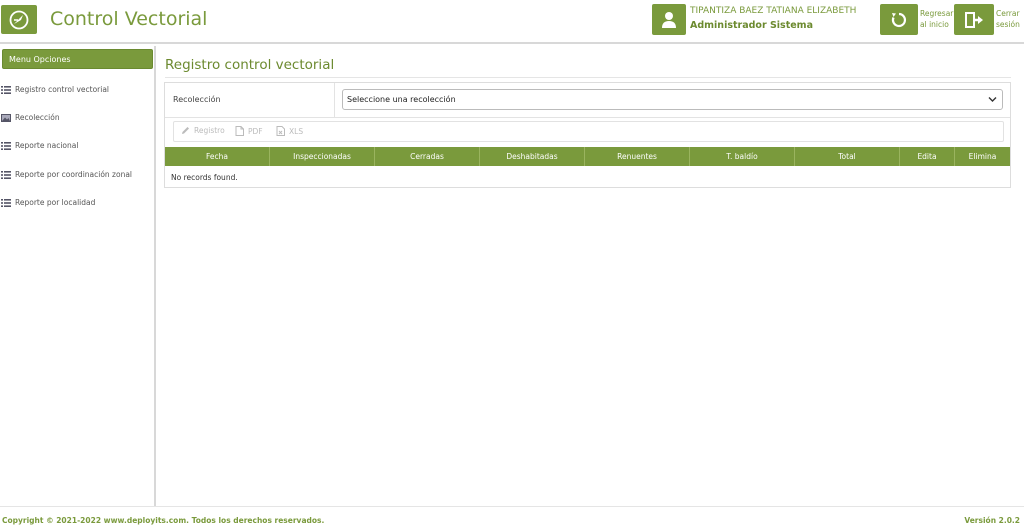 The width and height of the screenshot is (1024, 528). Describe the element at coordinates (239, 131) in the screenshot. I see `document-icon` at that location.